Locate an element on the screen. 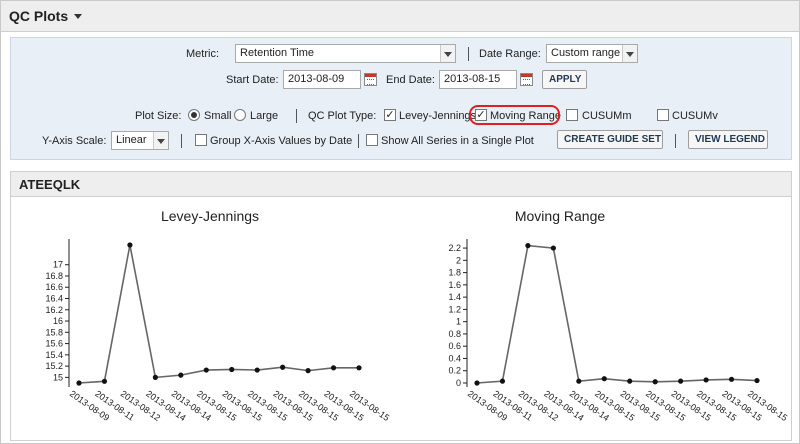 This screenshot has width=800, height=444. y-tick-label: 16.4 is located at coordinates (54, 299).